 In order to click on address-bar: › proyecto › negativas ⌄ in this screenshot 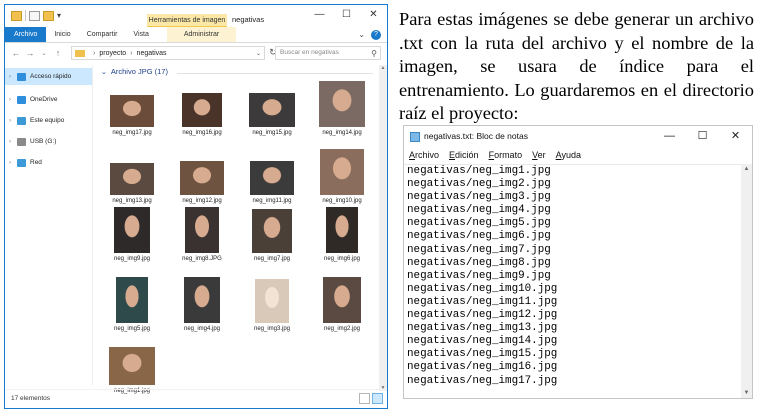, I will do `click(168, 53)`.